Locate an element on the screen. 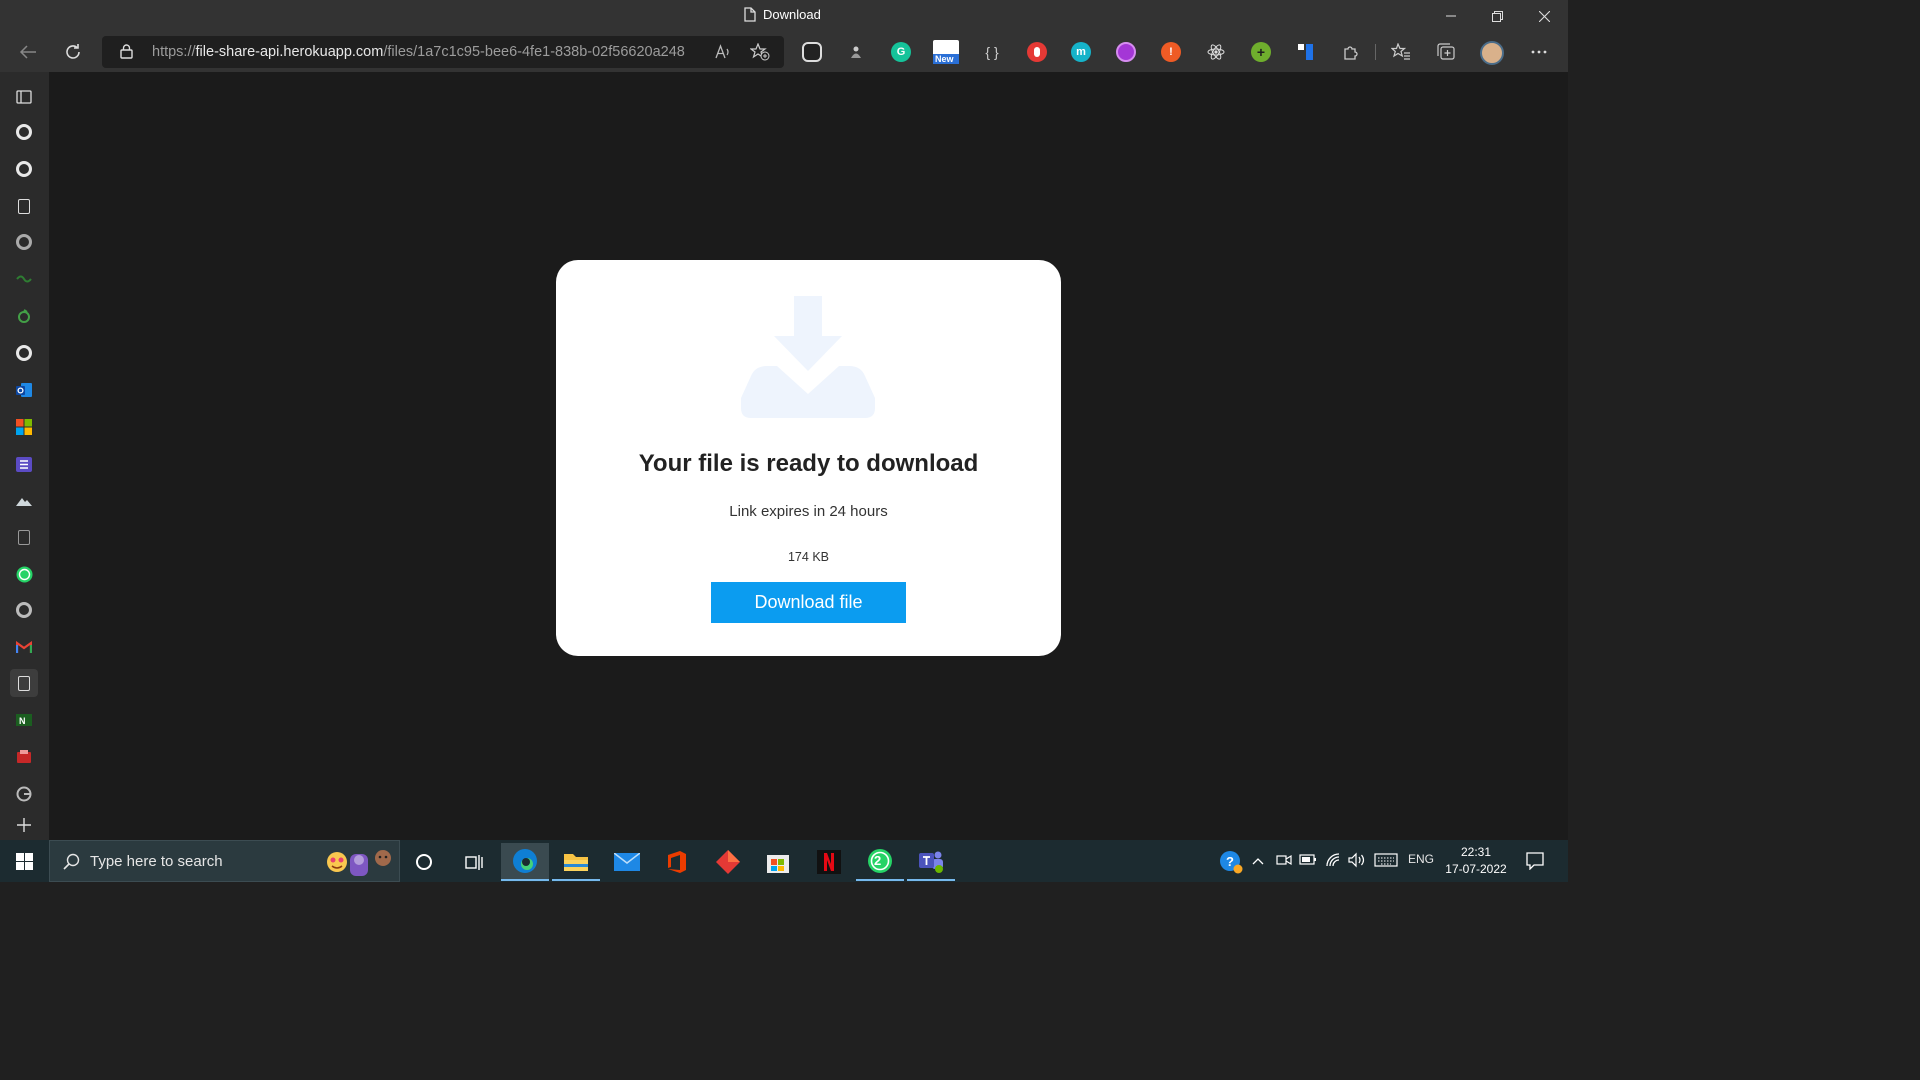  restore-icon is located at coordinates (1497, 16).